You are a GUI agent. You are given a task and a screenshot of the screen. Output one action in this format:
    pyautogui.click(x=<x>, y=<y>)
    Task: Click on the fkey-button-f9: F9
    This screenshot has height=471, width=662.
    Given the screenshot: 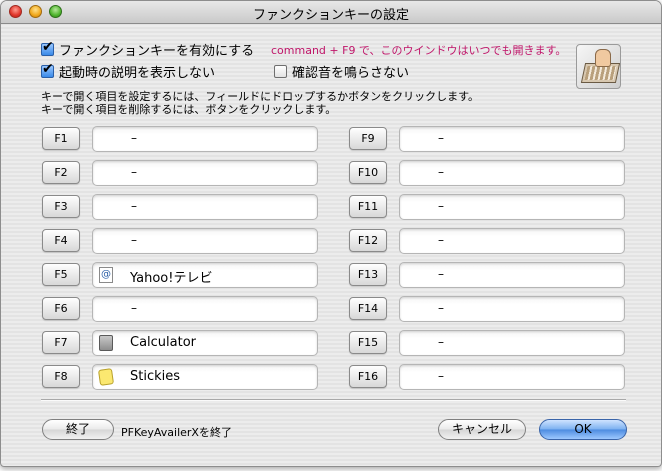 What is the action you would take?
    pyautogui.click(x=368, y=138)
    